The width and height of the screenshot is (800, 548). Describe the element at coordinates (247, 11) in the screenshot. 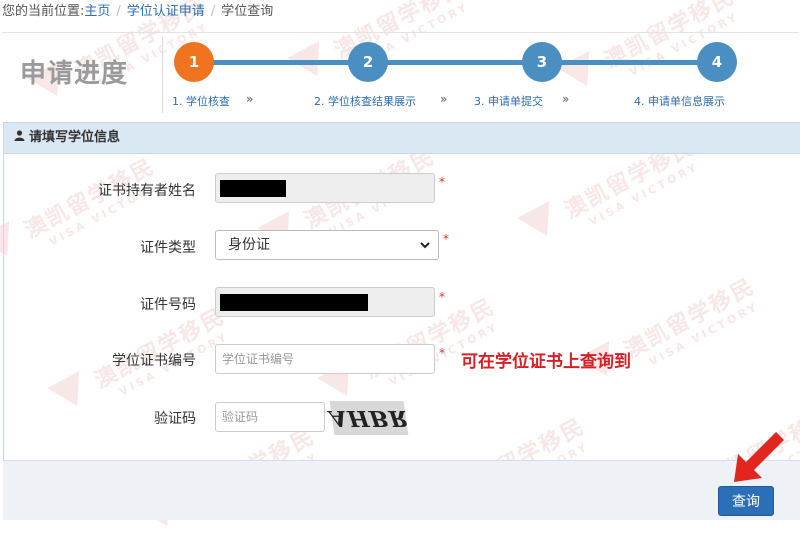

I see `breadcrumb-current: 学位查询` at that location.